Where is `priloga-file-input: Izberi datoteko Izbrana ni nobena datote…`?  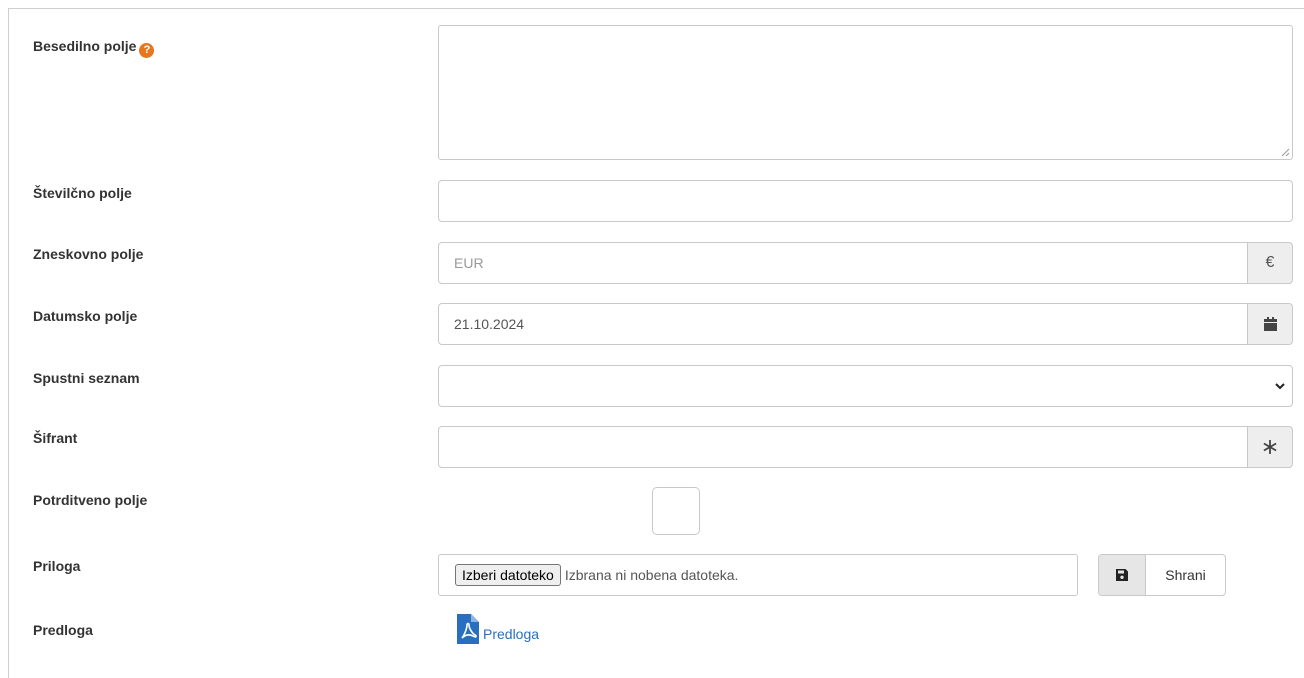 priloga-file-input: Izberi datoteko Izbrana ni nobena datote… is located at coordinates (758, 575).